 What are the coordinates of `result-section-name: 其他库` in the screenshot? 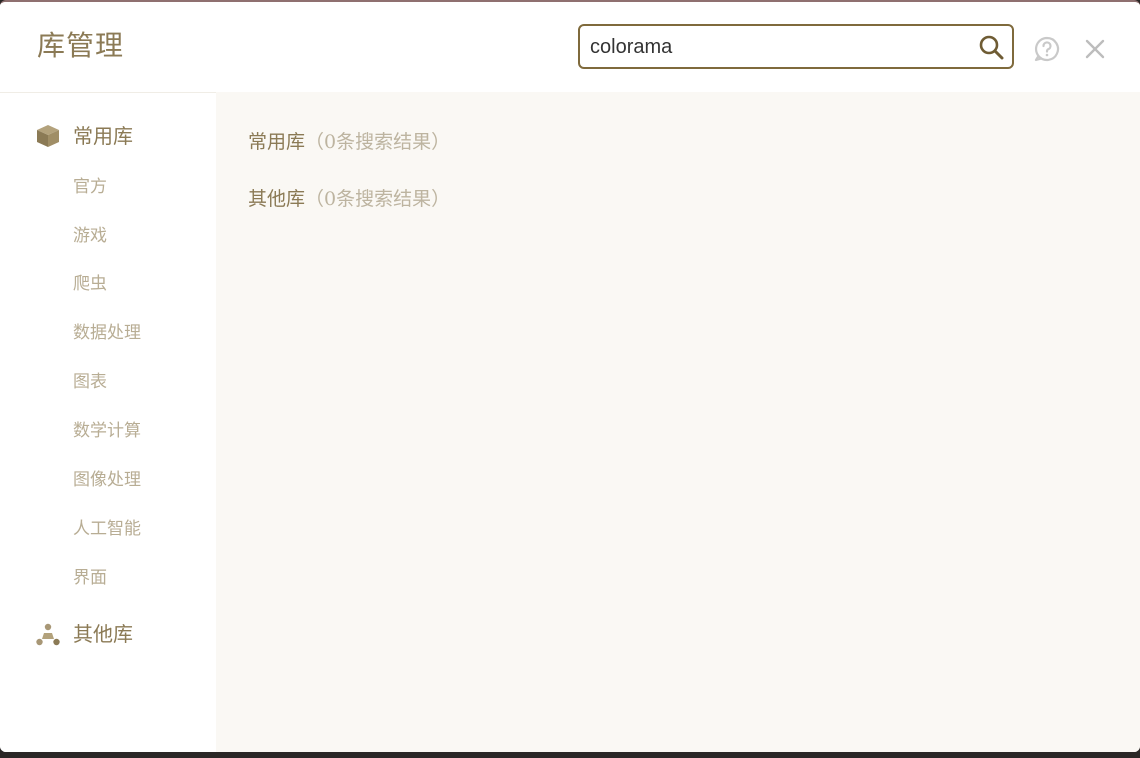 It's located at (277, 199).